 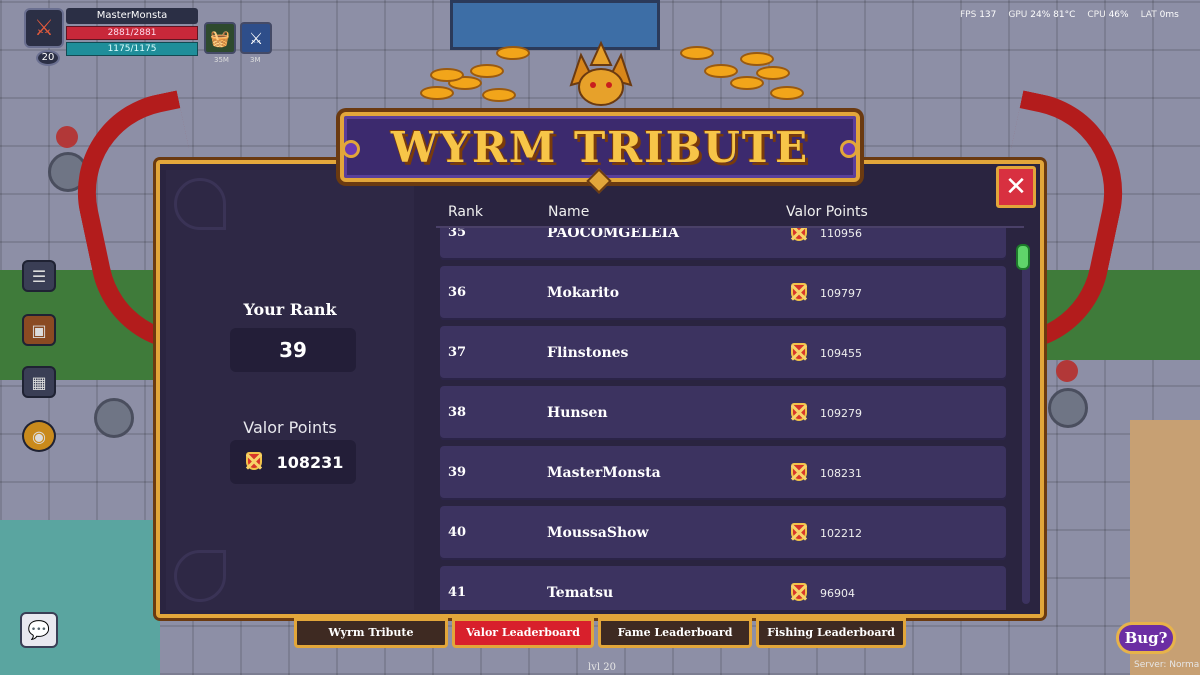 What do you see at coordinates (132, 33) in the screenshot?
I see `health-bar: 2881/2881` at bounding box center [132, 33].